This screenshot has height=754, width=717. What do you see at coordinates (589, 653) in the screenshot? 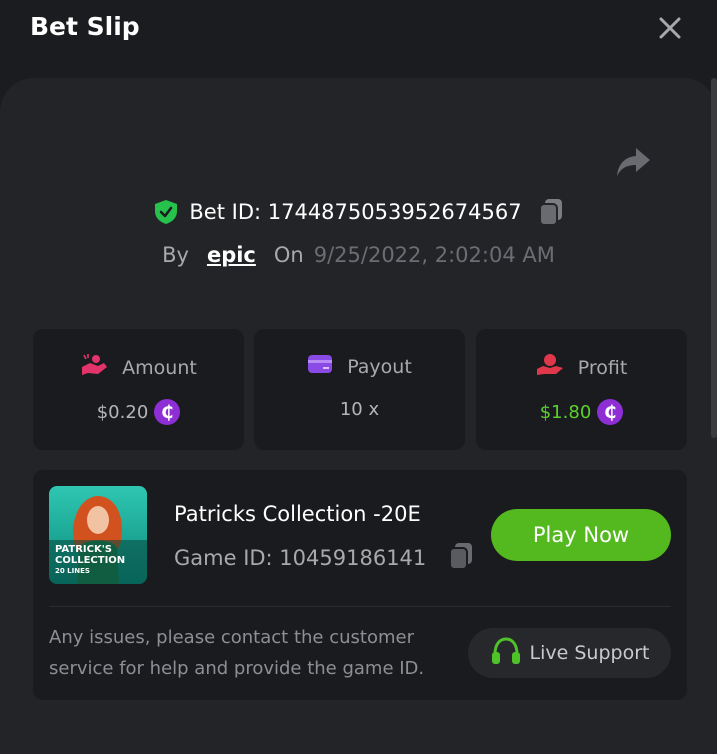
I see `live-support-label: Live Support` at bounding box center [589, 653].